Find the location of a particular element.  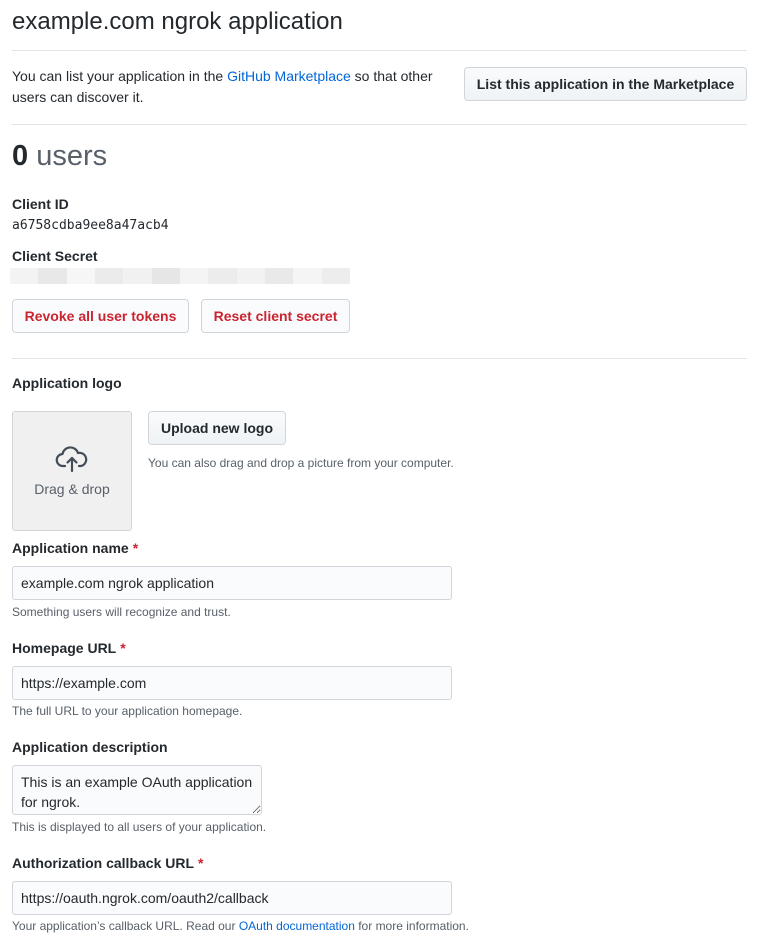

callback-url-label-text: Authorization callback URL is located at coordinates (103, 863).